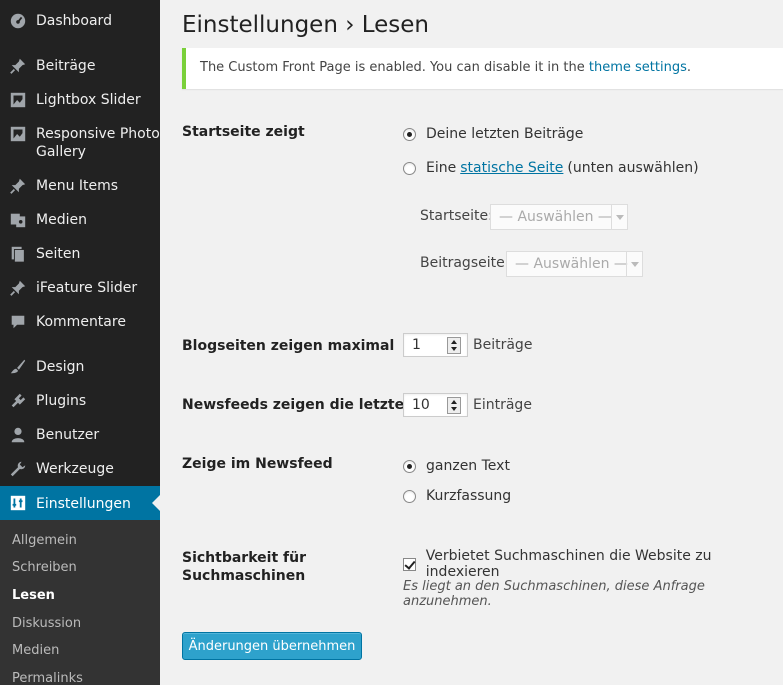 This screenshot has height=685, width=783. I want to click on wrench-icon, so click(18, 469).